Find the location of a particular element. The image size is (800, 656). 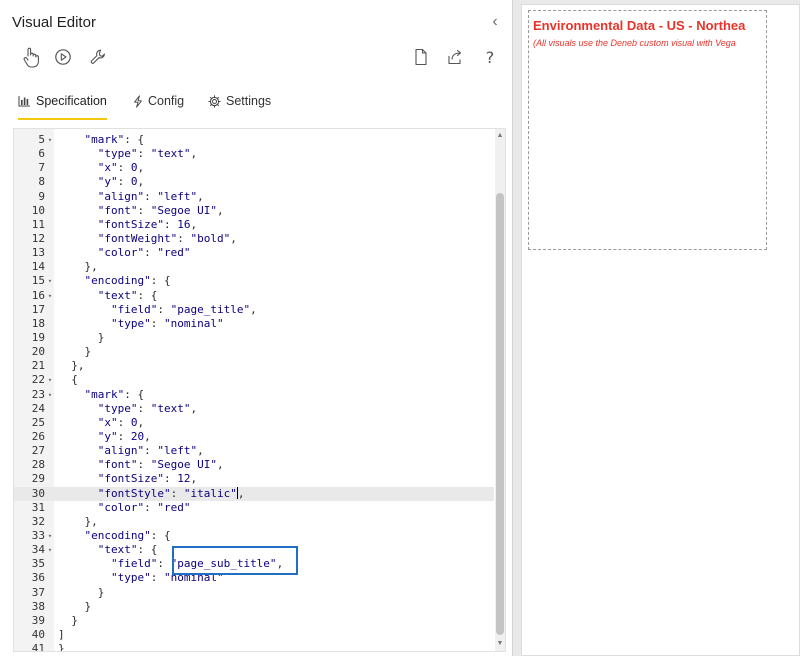

code-line: 12 "fontWeight": "bold", is located at coordinates (254, 239).